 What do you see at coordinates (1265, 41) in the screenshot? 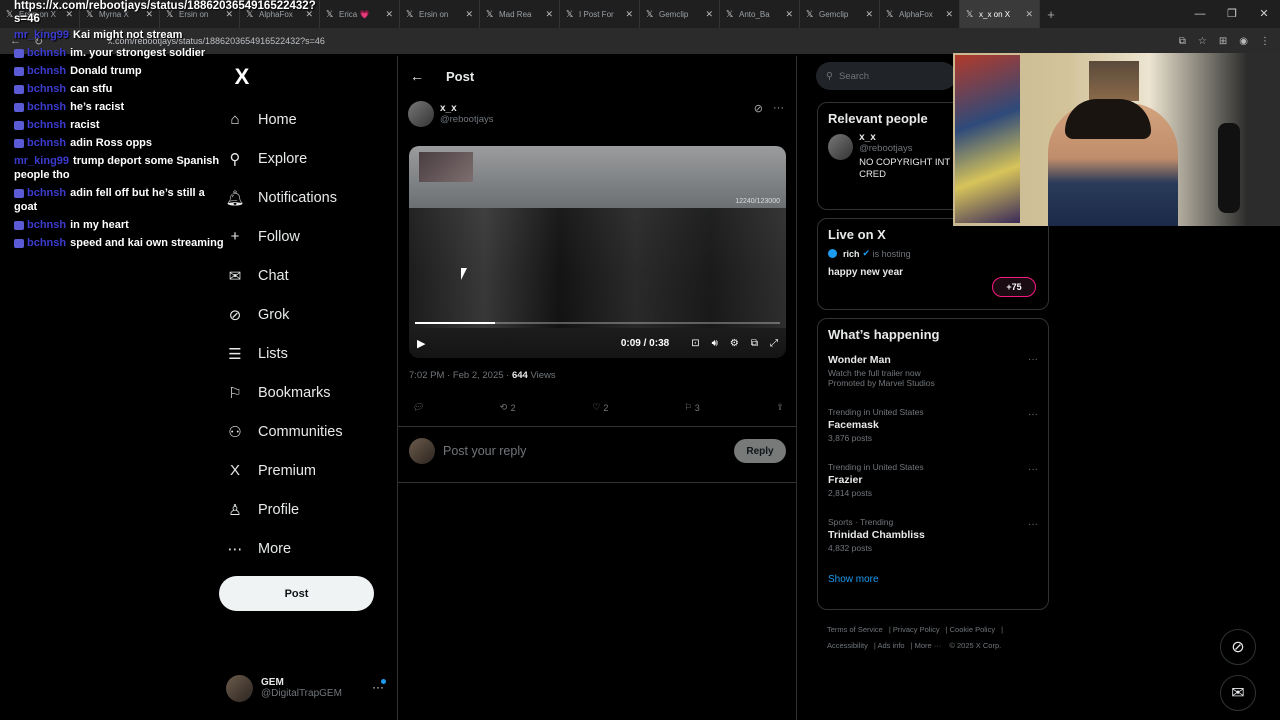
I see `menu-icon: ⋮` at bounding box center [1265, 41].